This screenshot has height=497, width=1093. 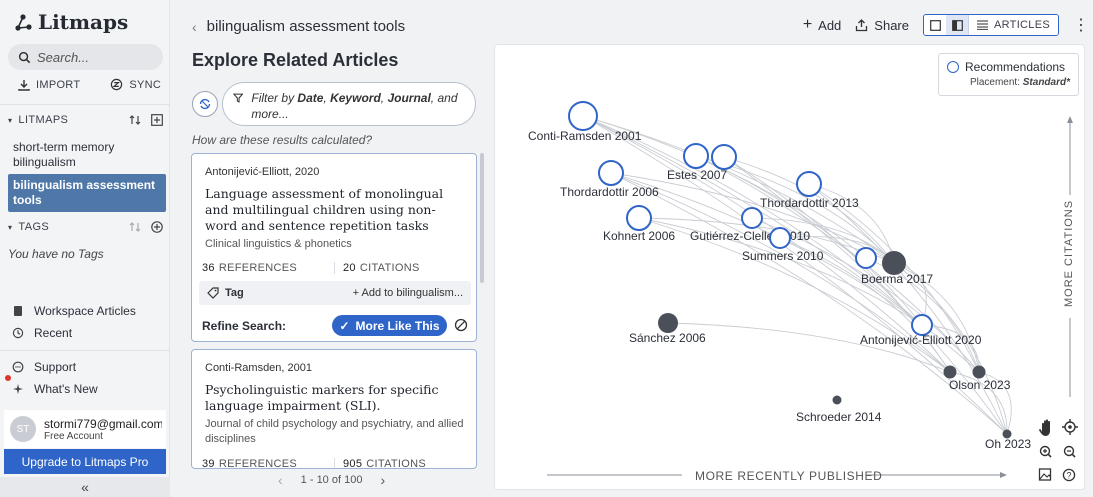 What do you see at coordinates (49, 84) in the screenshot?
I see `import-button: IMPORT` at bounding box center [49, 84].